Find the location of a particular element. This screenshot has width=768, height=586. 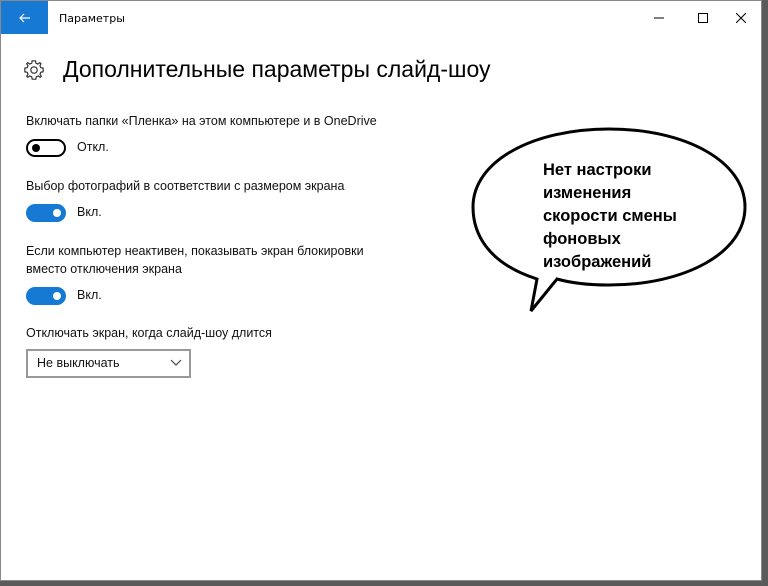

back-button is located at coordinates (24, 17).